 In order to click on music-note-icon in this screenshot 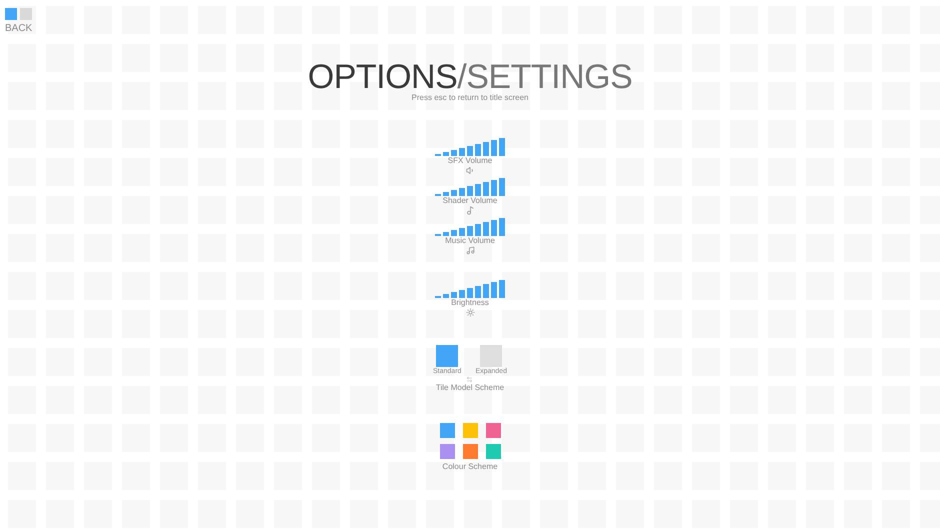, I will do `click(470, 210)`.